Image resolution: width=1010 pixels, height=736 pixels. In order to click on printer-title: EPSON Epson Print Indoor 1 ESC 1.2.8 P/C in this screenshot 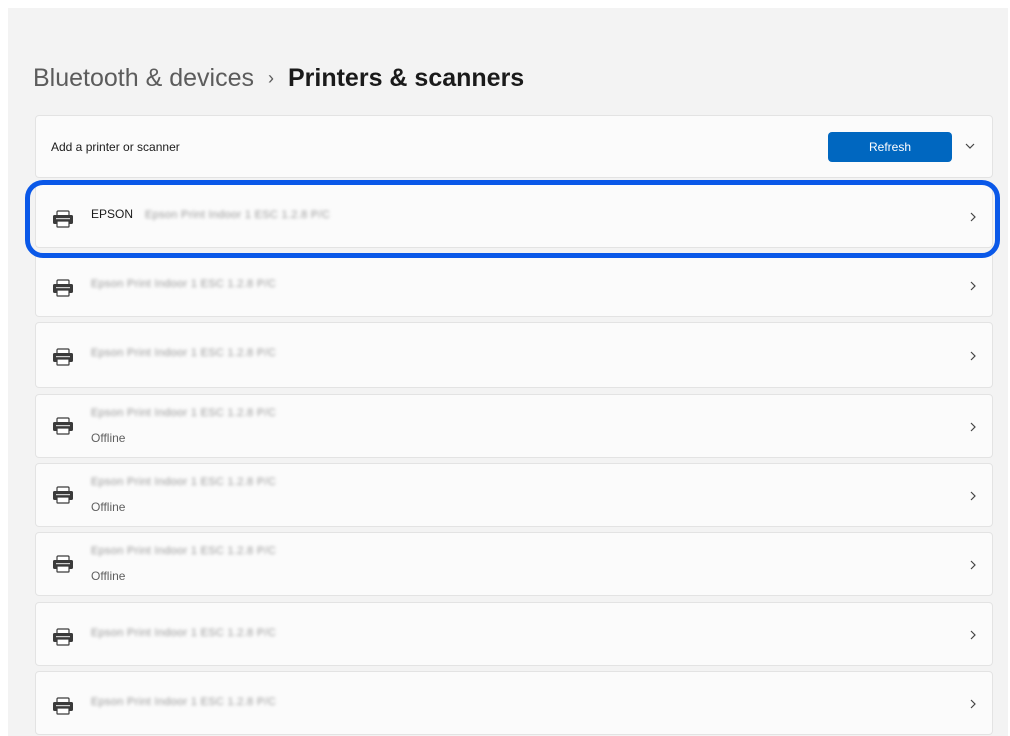, I will do `click(210, 214)`.